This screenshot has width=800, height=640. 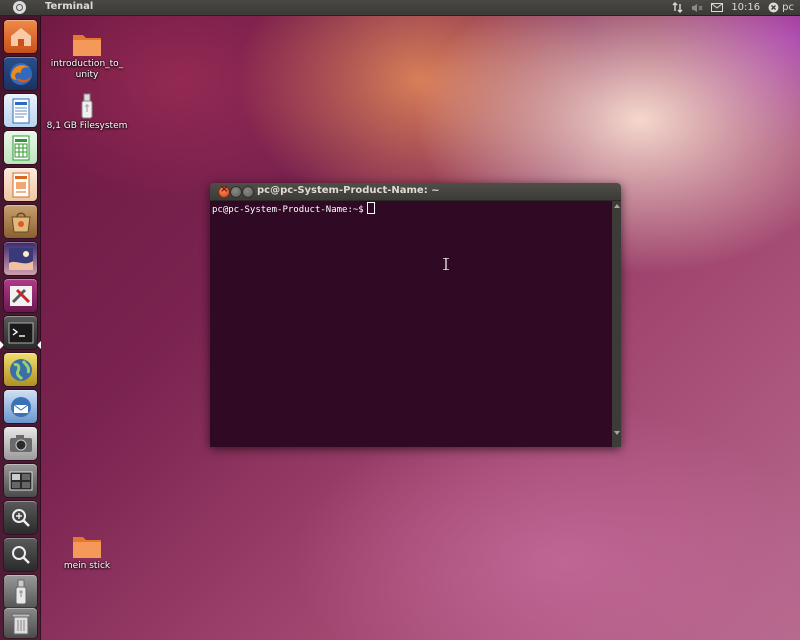 I want to click on globe-icon, so click(x=20, y=369).